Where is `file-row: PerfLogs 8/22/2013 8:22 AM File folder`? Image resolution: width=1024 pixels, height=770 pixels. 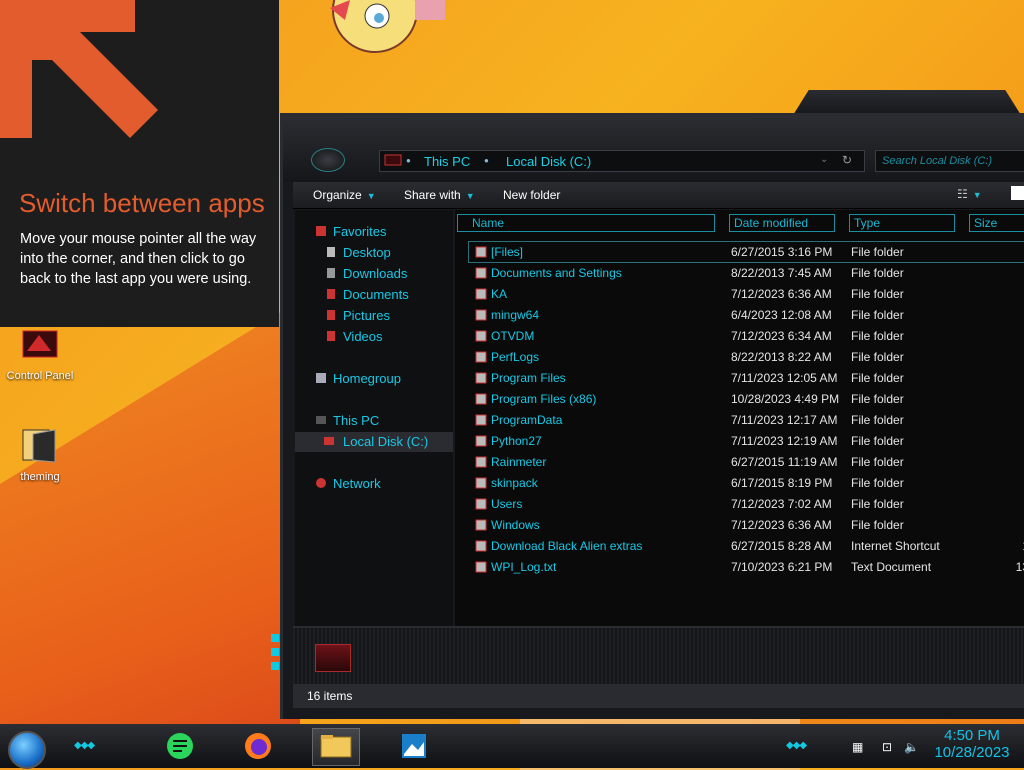
file-row: PerfLogs 8/22/2013 8:22 AM File folder is located at coordinates (746, 357).